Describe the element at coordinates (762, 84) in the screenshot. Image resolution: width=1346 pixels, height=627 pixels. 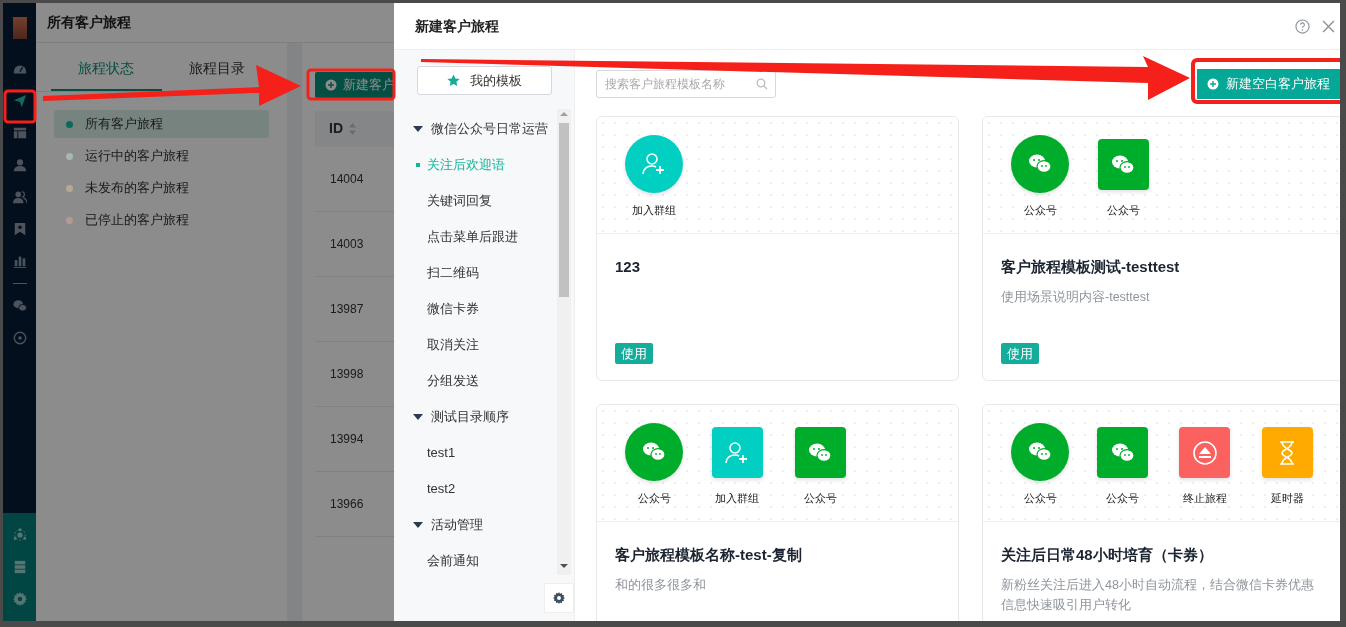
I see `search-icon` at that location.